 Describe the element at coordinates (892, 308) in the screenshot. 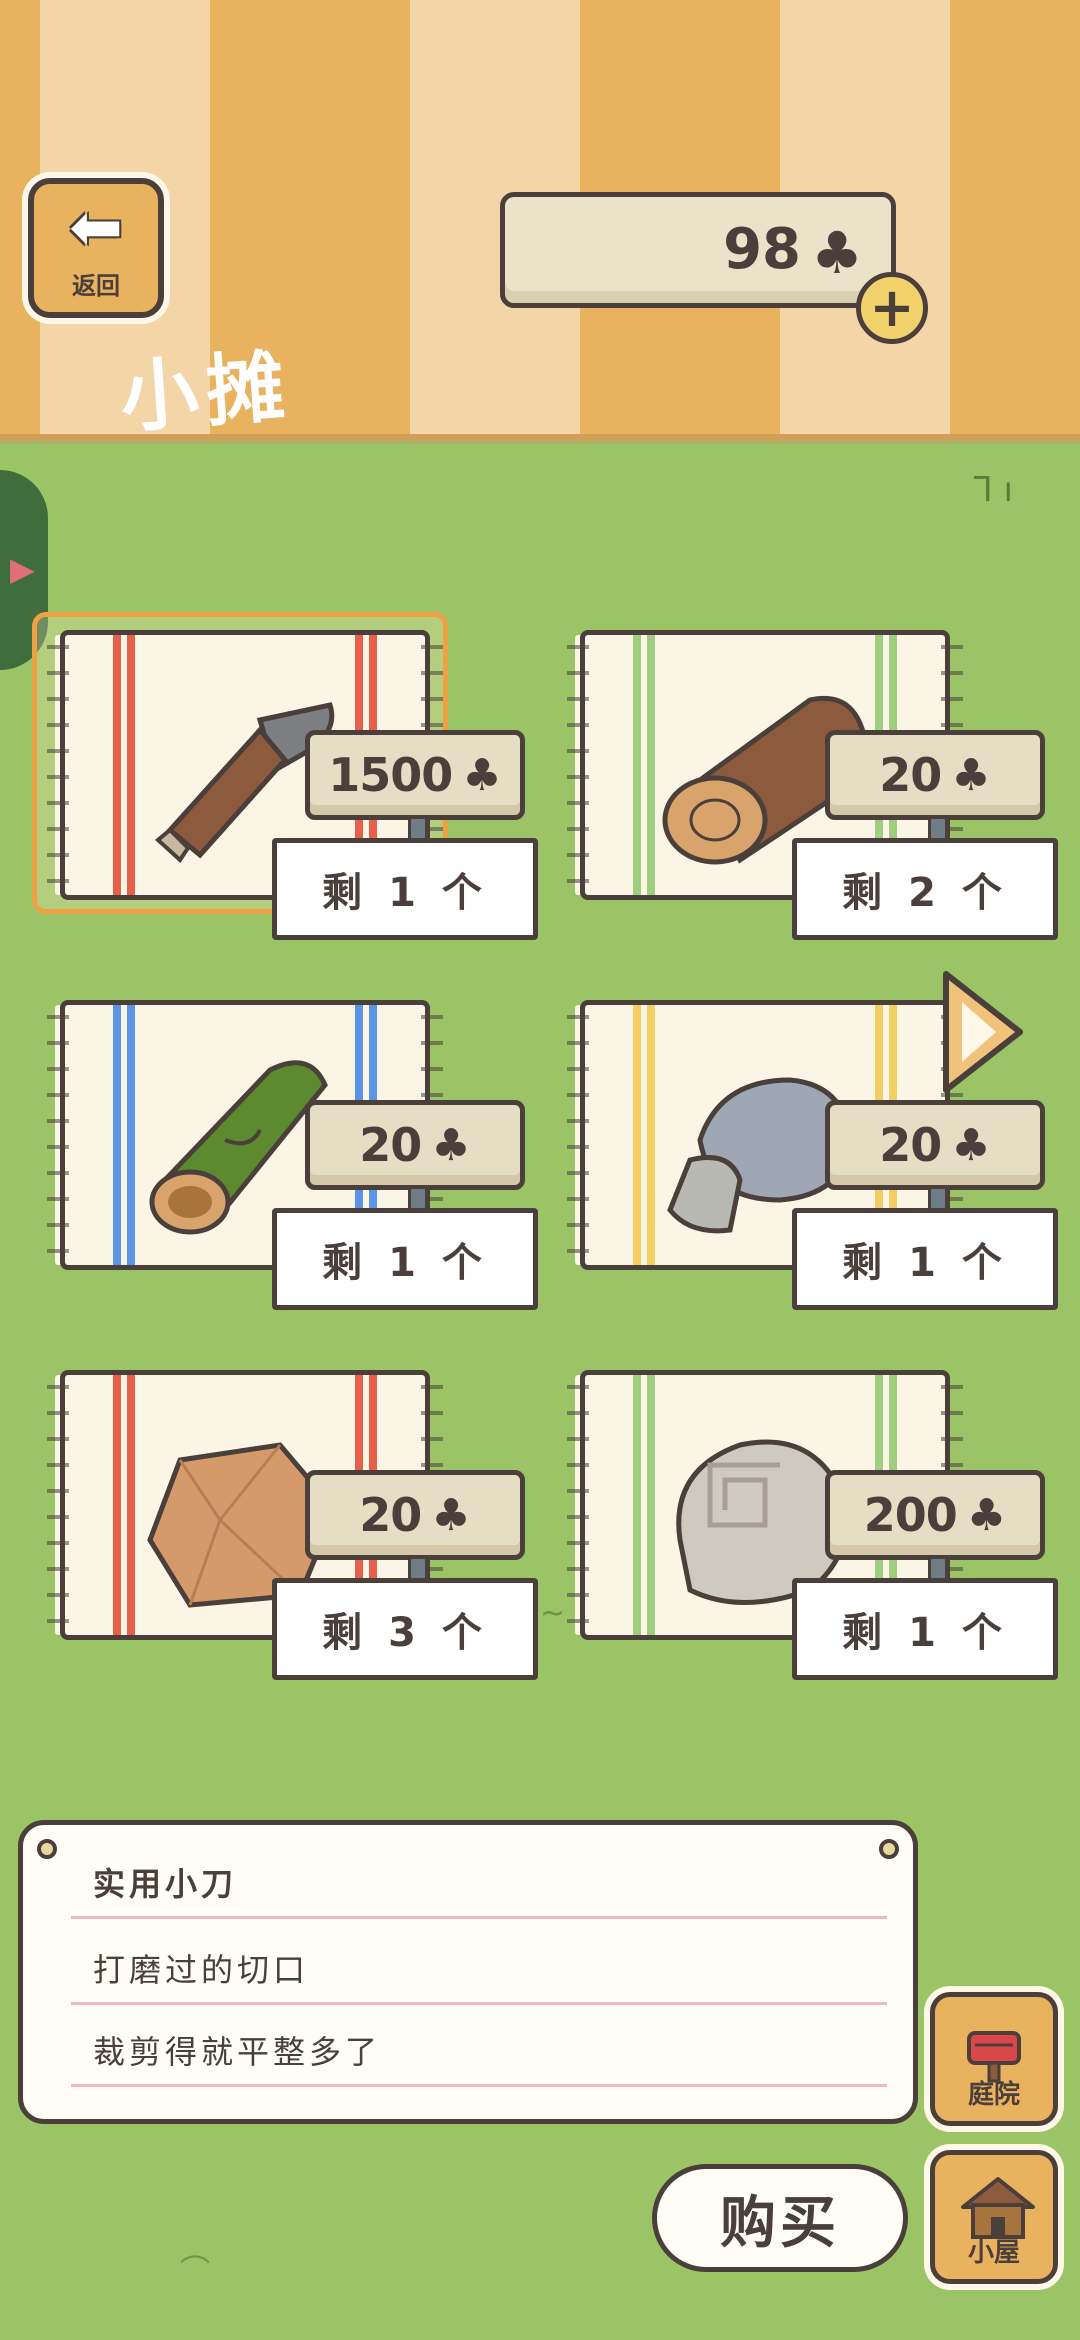

I see `add-clover-button: +` at that location.